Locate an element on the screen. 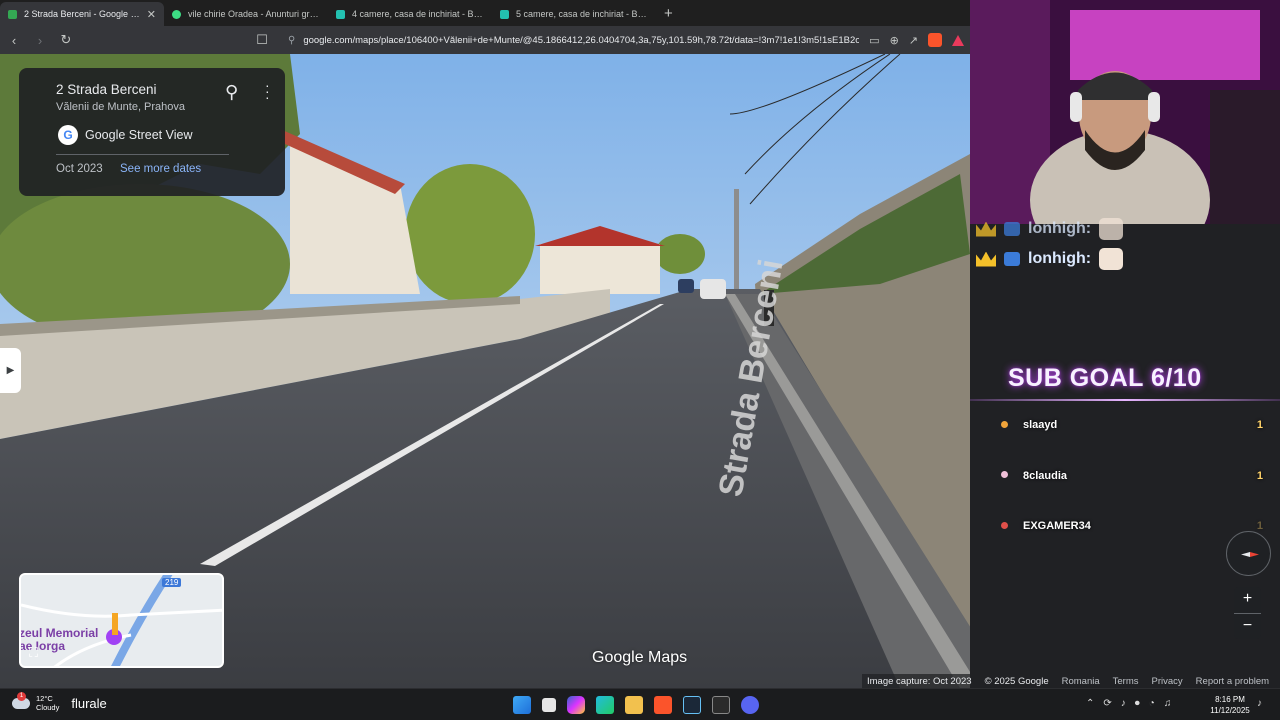 The width and height of the screenshot is (1280, 720). zoom-icon: ⊕ is located at coordinates (894, 40).